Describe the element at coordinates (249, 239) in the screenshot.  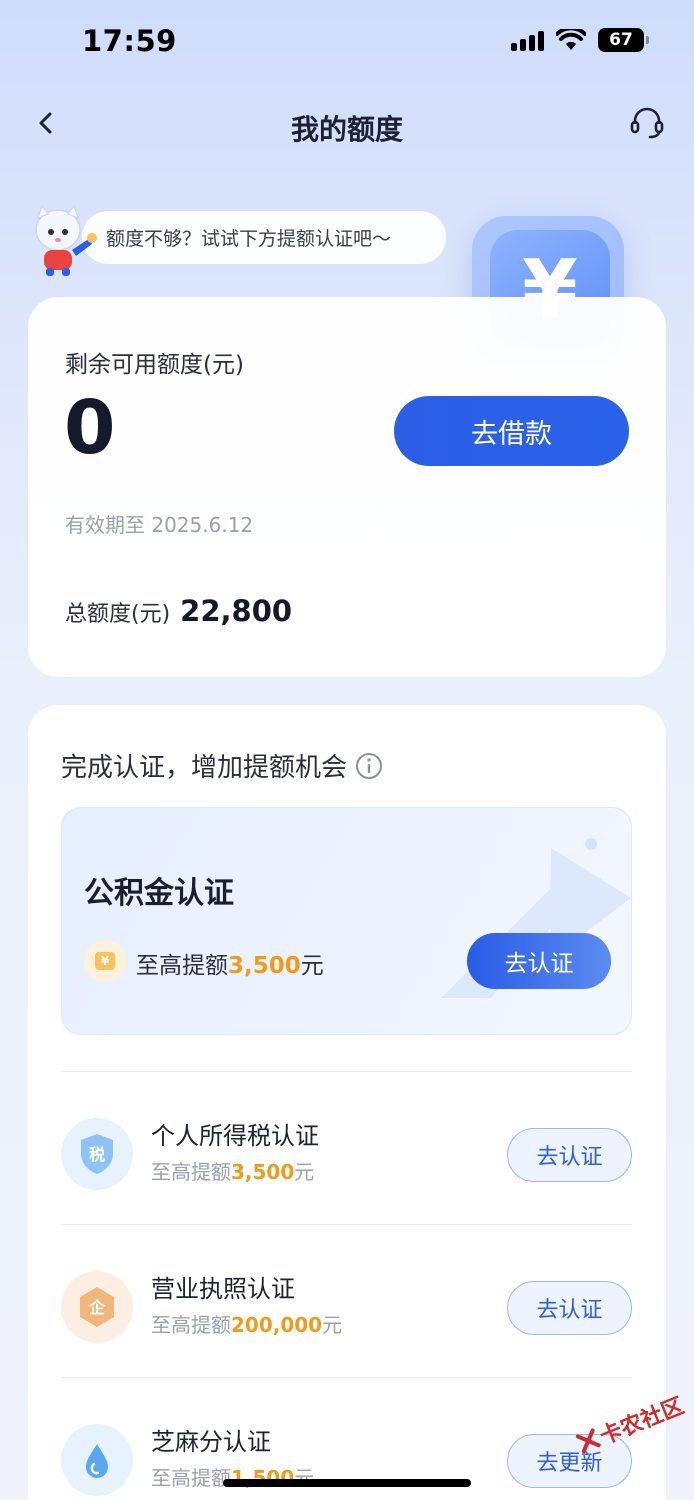
I see `tip-text: 额度不够？试试下方提额认证吧～` at that location.